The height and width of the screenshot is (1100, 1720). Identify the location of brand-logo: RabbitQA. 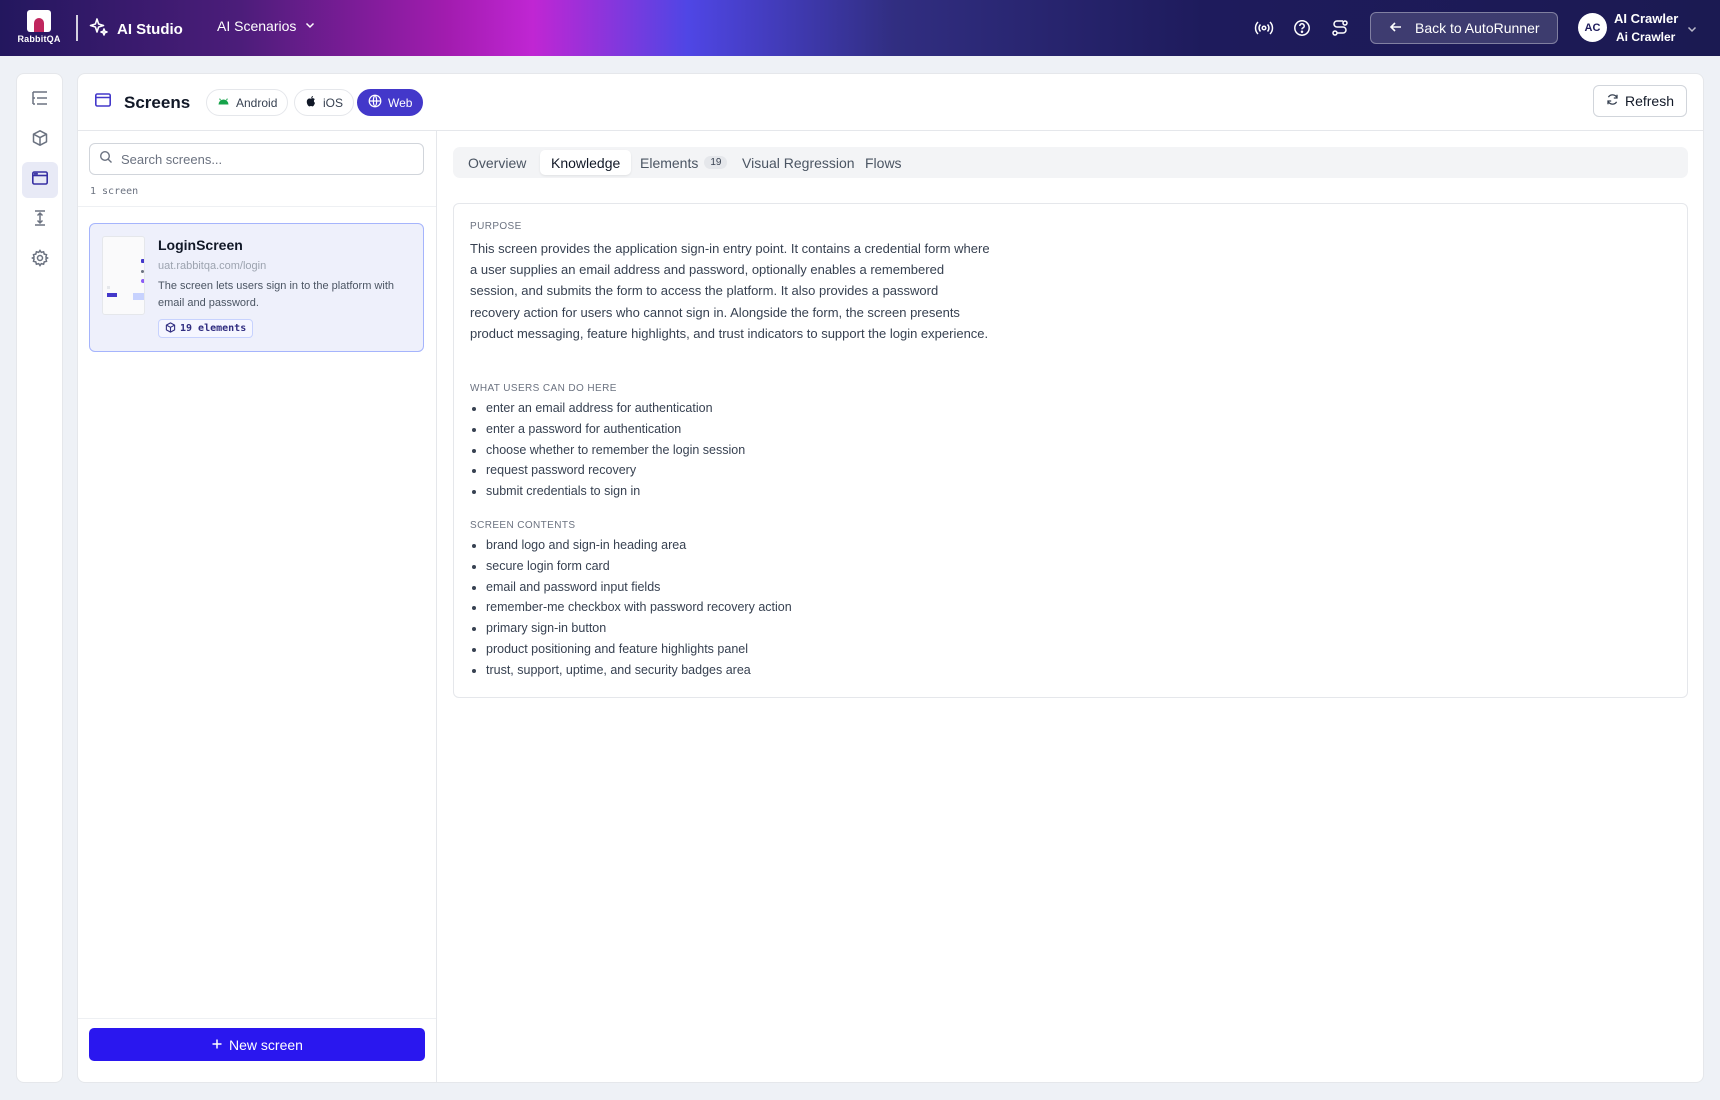
(39, 29).